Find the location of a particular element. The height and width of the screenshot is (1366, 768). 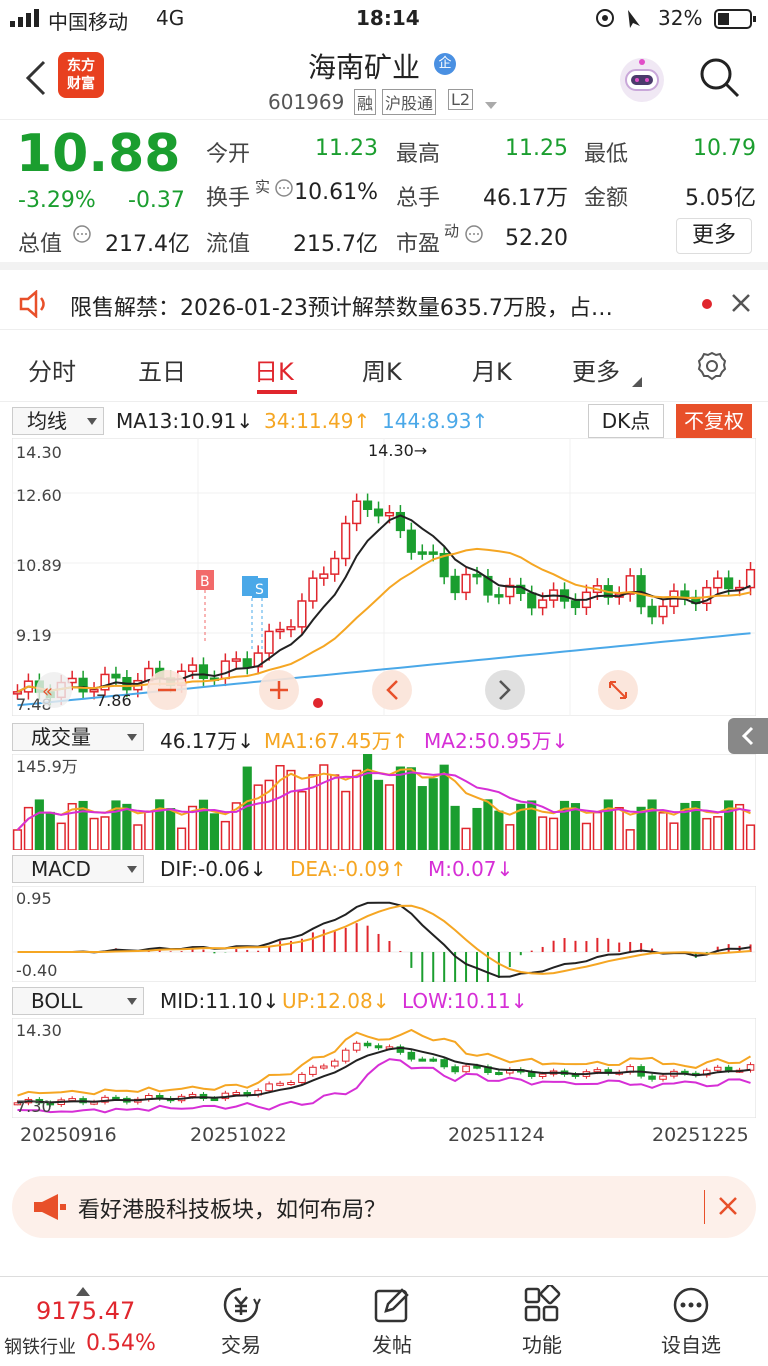

no-adjust-button: 不复权 is located at coordinates (714, 421).